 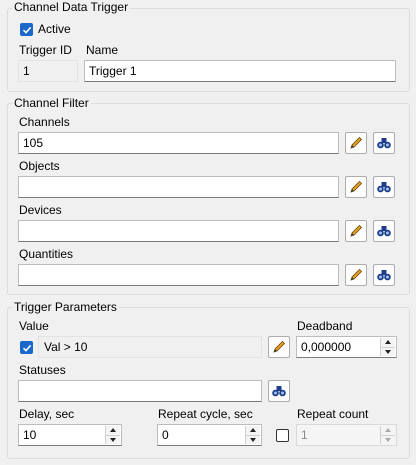 I want to click on deadband-up-arrow, so click(x=387, y=342).